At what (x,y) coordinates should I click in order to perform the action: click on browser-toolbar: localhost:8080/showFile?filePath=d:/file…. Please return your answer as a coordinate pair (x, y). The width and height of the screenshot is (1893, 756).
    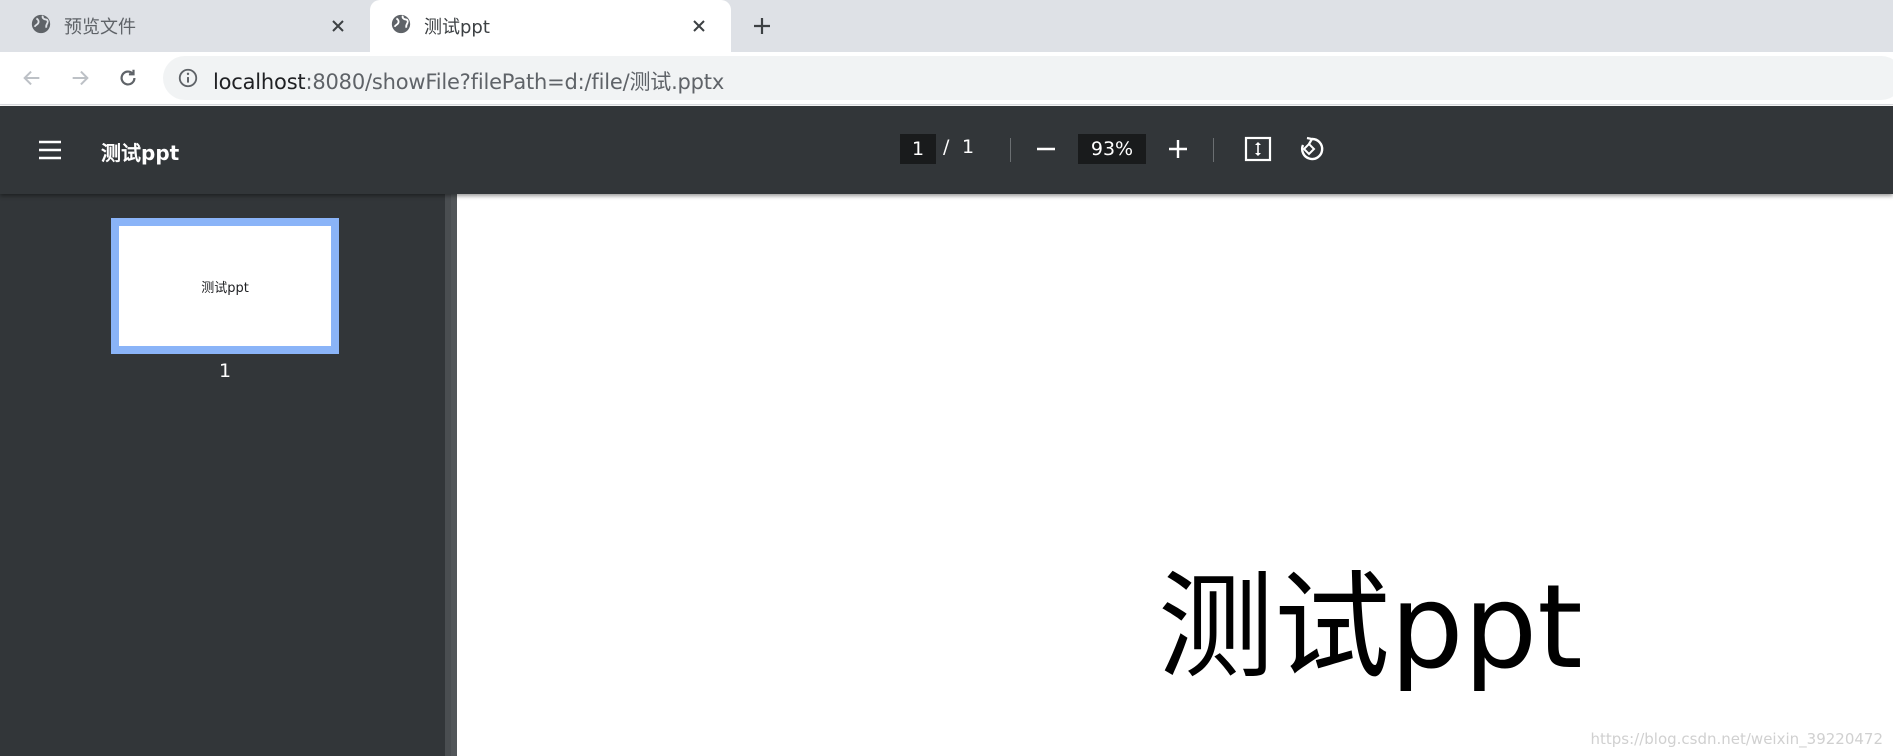
    Looking at the image, I should click on (946, 78).